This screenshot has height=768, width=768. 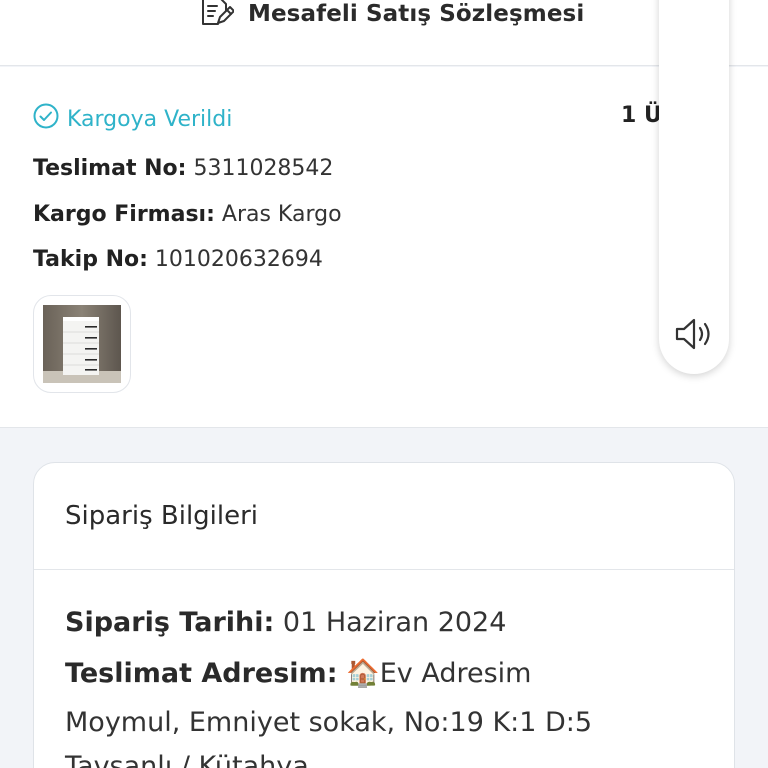 What do you see at coordinates (201, 673) in the screenshot?
I see `delivery-address-label: Teslimat Adresim:` at bounding box center [201, 673].